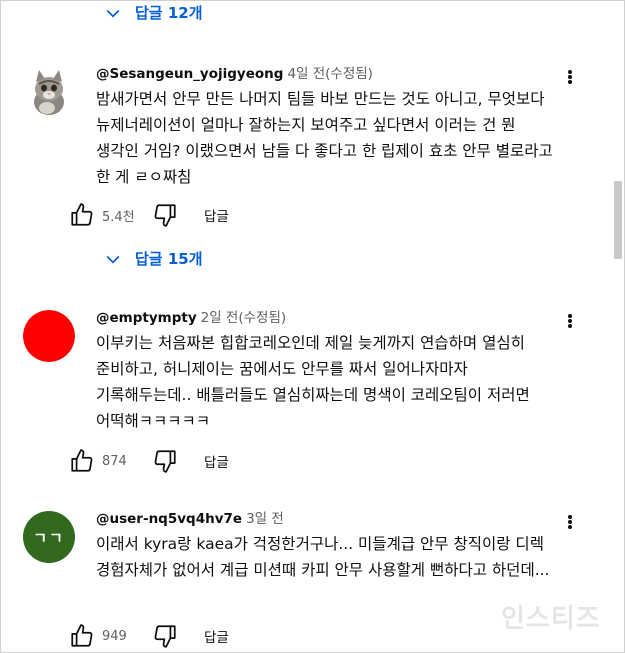 The image size is (625, 653). I want to click on avatar: ㄱㄱ, so click(49, 537).